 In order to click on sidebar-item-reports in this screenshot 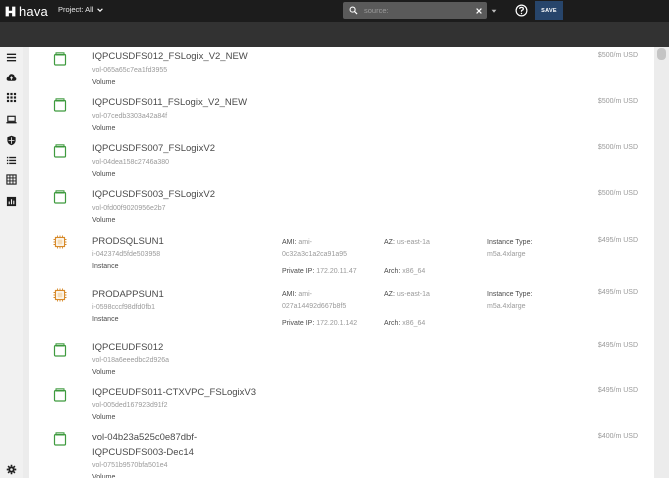, I will do `click(11, 201)`.